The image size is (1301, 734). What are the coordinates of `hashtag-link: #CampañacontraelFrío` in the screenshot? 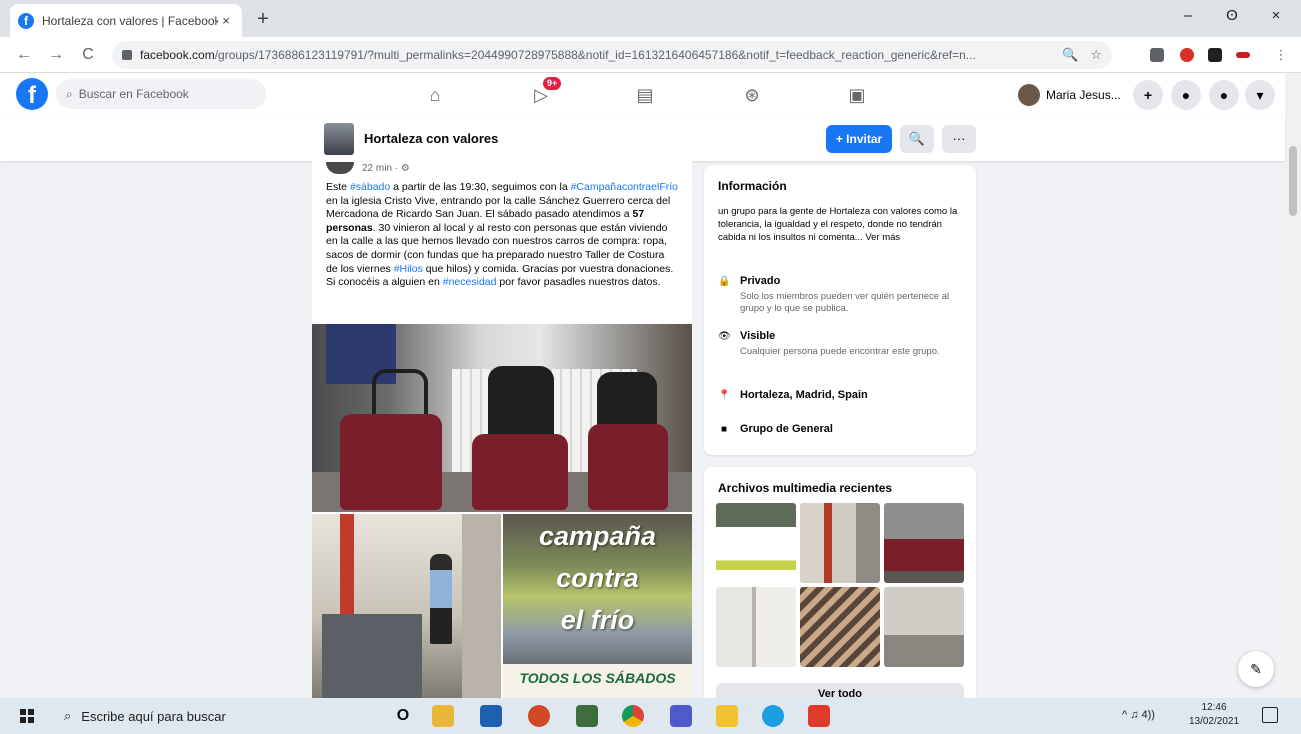 It's located at (624, 187).